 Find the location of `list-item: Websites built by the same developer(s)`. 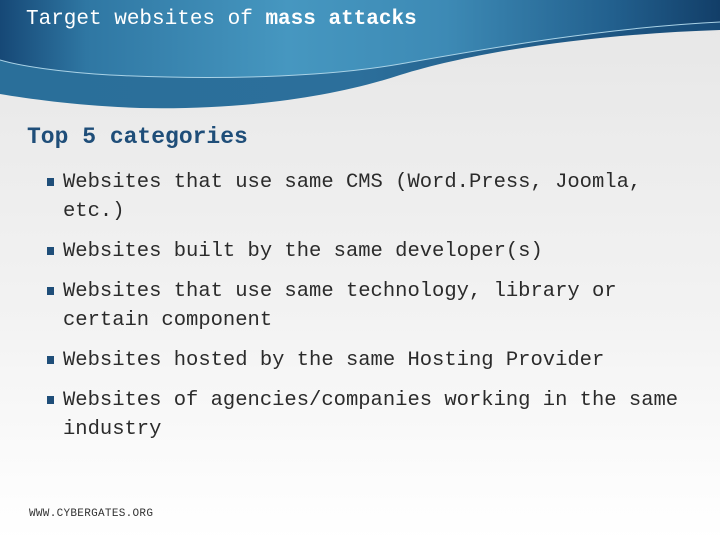

list-item: Websites built by the same developer(s) is located at coordinates (366, 251).